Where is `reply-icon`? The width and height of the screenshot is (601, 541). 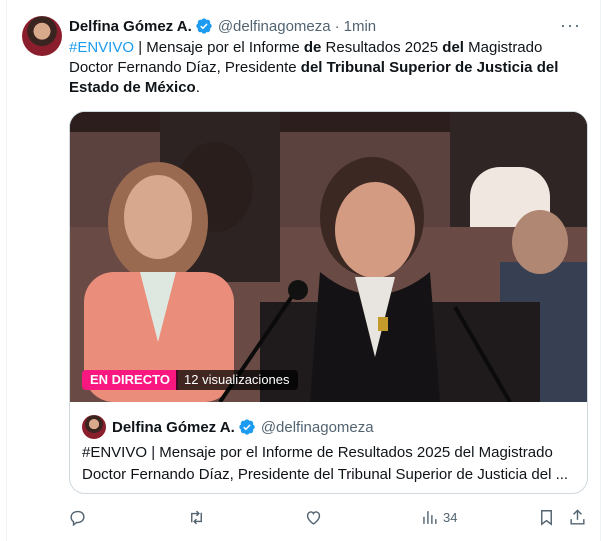
reply-icon is located at coordinates (77, 518).